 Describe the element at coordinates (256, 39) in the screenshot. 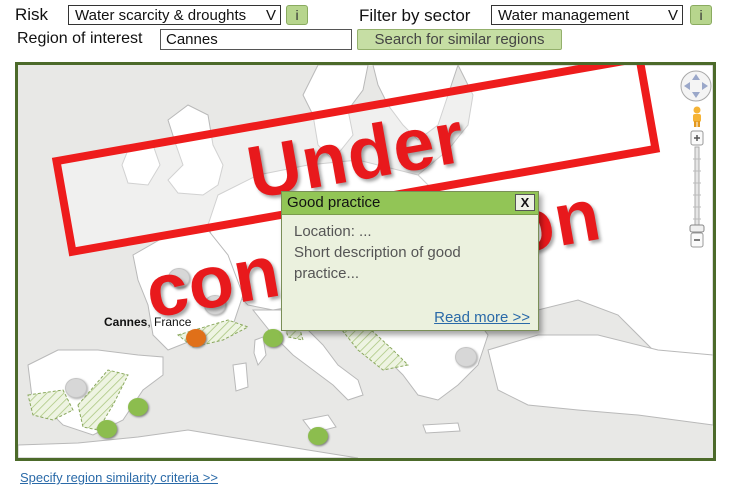

I see `region-input: Cannes` at that location.